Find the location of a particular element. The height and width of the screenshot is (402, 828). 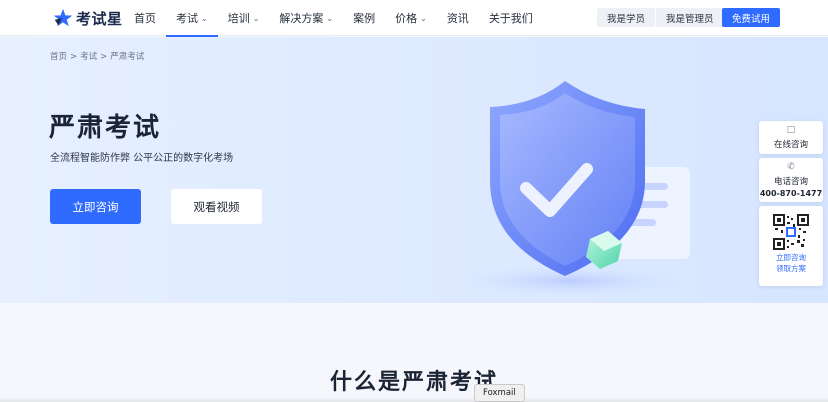

phone-consult-label: 电话咨询 is located at coordinates (790, 181).